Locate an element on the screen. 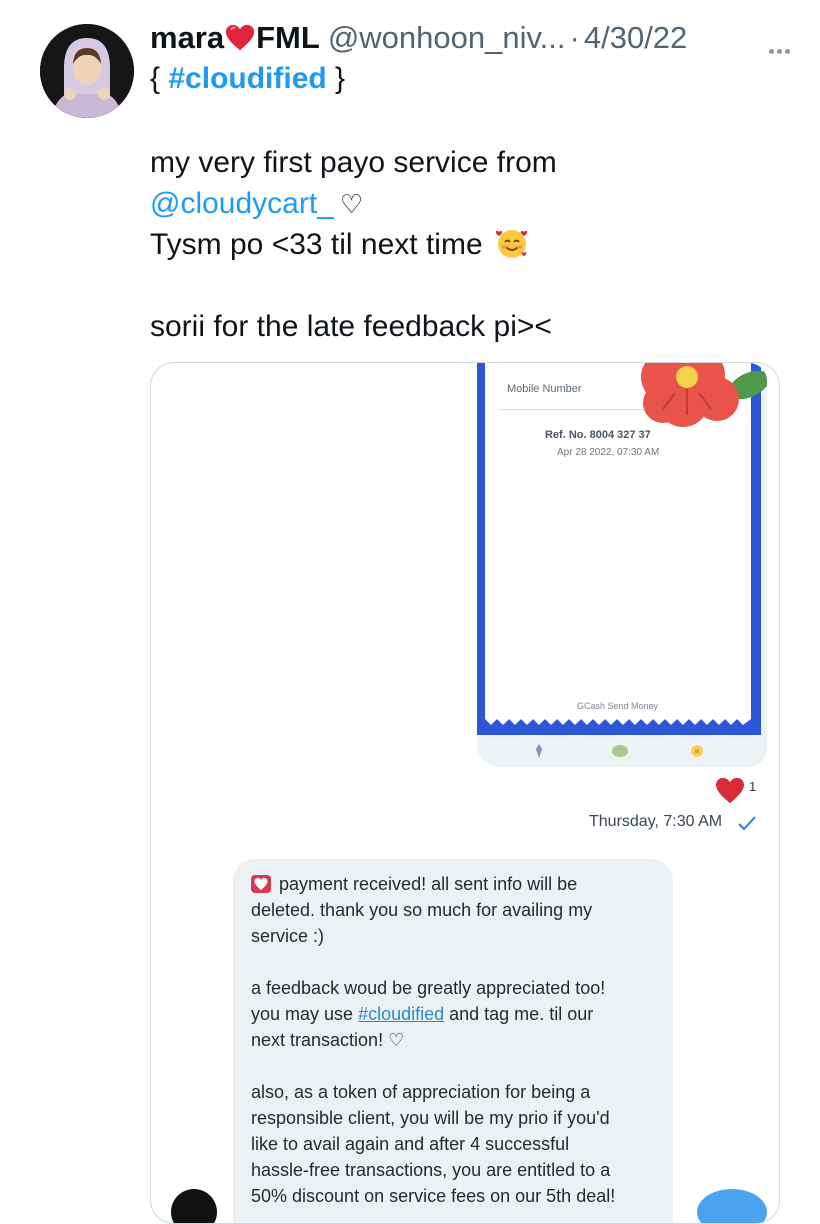 The height and width of the screenshot is (1224, 820). mobile-number-label: Mobile Number is located at coordinates (544, 389).